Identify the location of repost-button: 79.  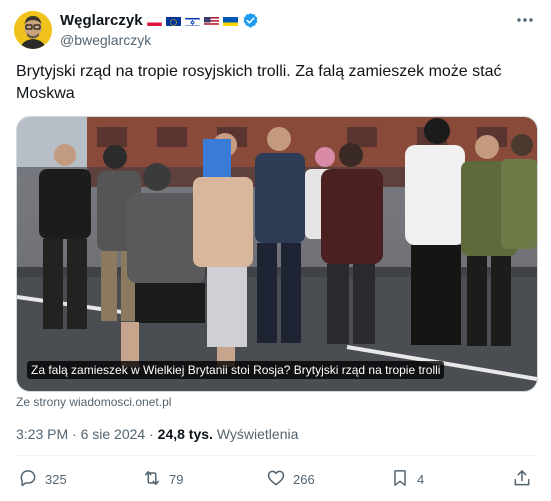
(162, 479).